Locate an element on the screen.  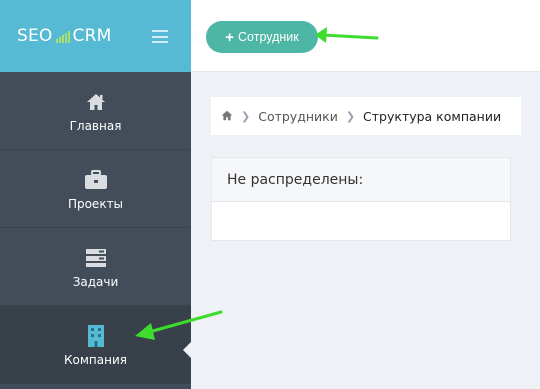
building-icon is located at coordinates (96, 336).